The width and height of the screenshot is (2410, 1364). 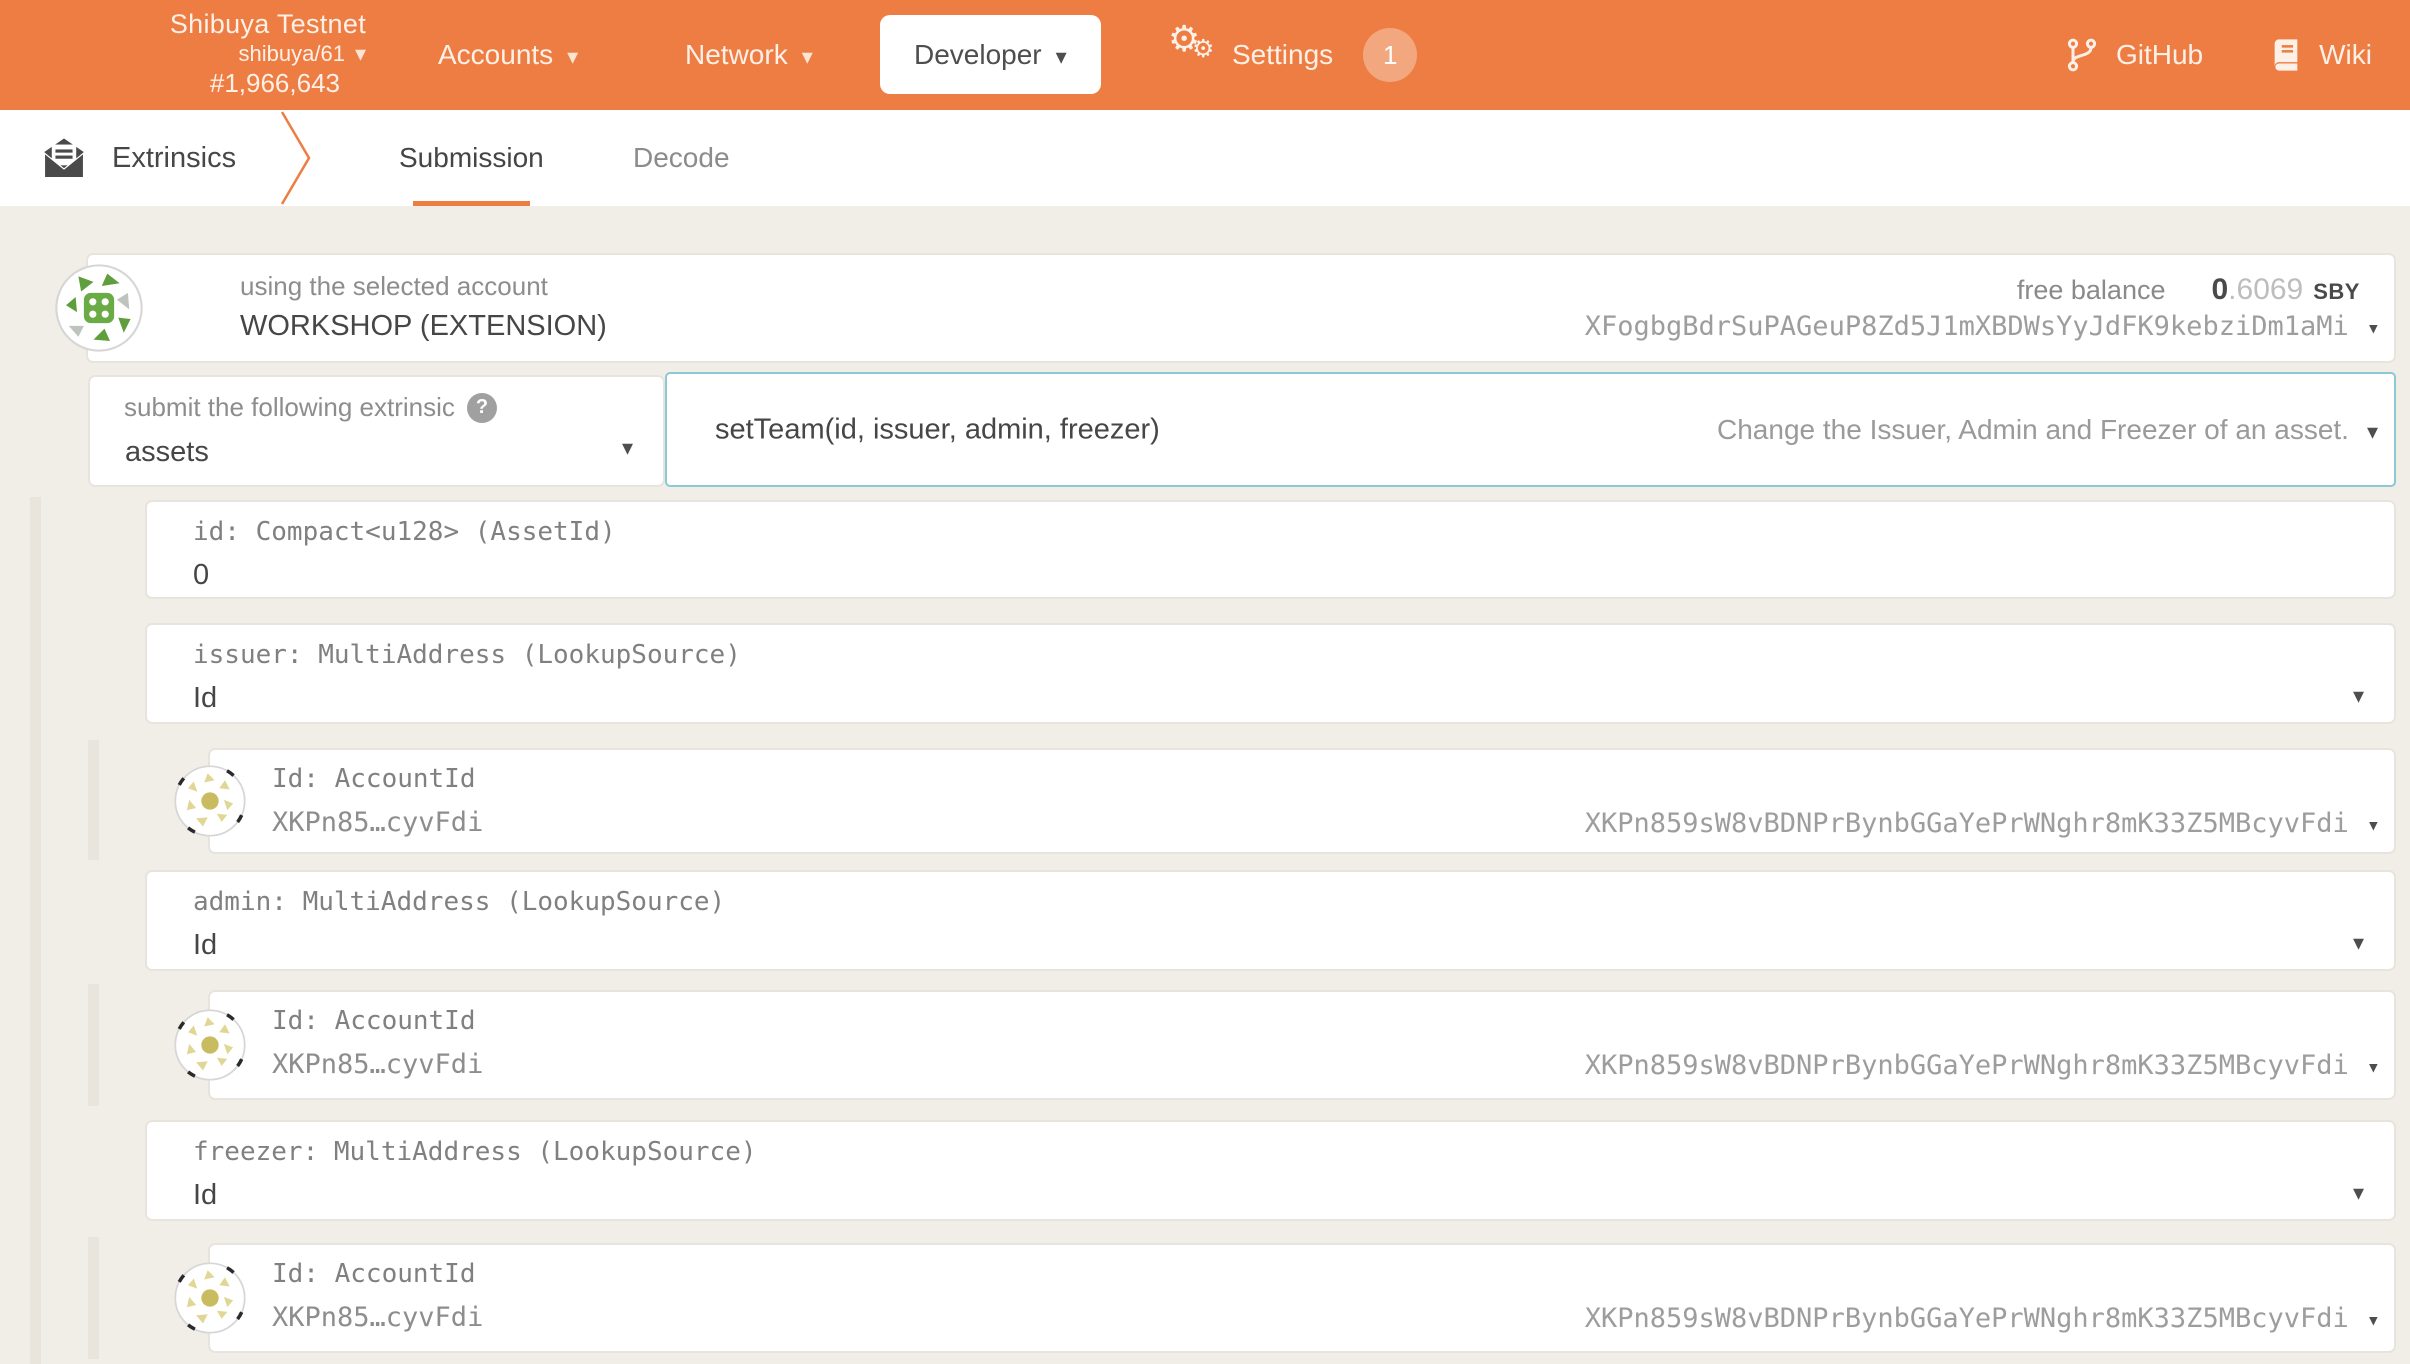 I want to click on free-balance-value: 0.6069 SBY, so click(x=2285, y=289).